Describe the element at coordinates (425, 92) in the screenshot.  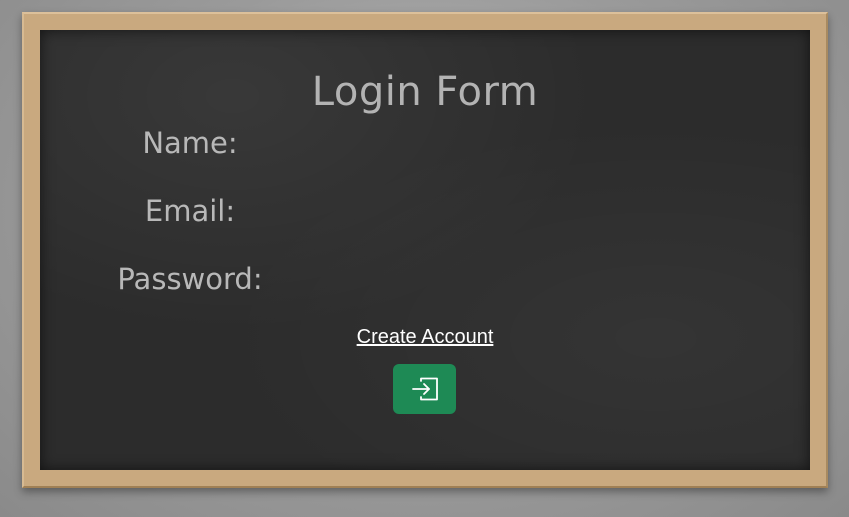
I see `form-title: Login Form` at that location.